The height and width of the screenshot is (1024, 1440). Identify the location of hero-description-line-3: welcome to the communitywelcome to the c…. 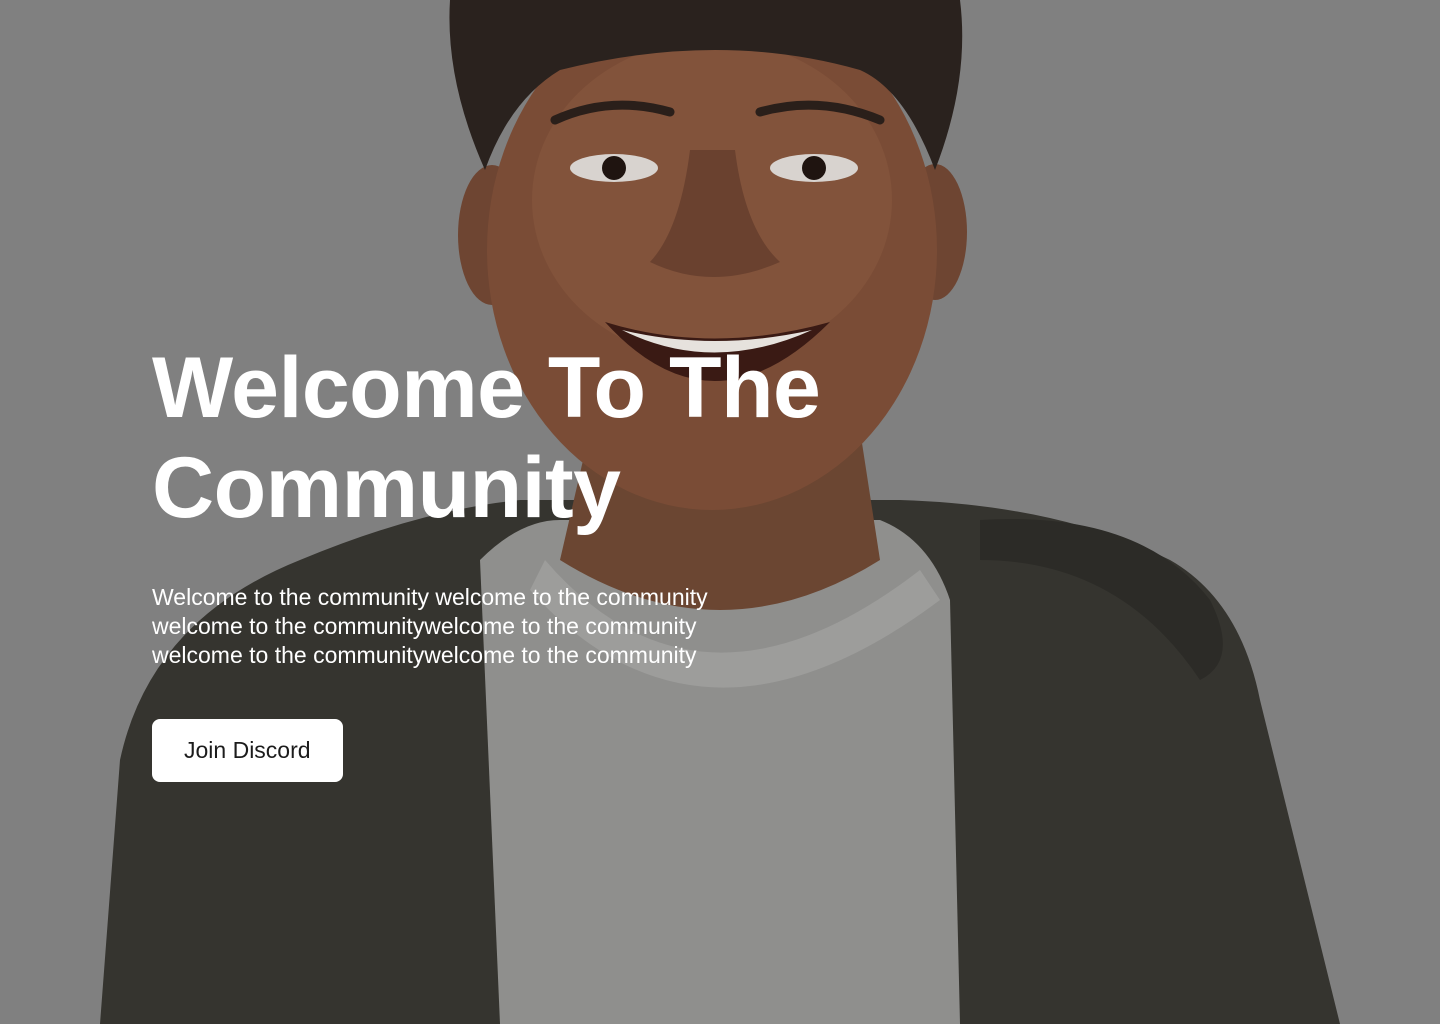
(424, 655).